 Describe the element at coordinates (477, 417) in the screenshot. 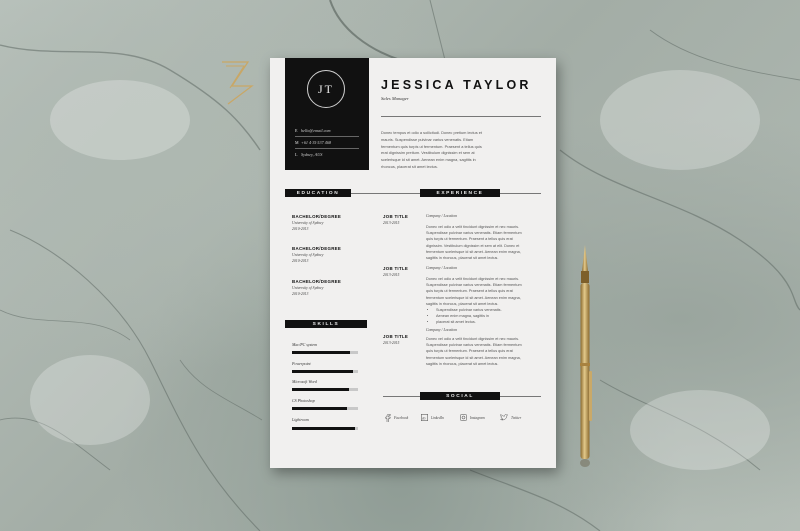

I see `social-label: Instagram` at that location.